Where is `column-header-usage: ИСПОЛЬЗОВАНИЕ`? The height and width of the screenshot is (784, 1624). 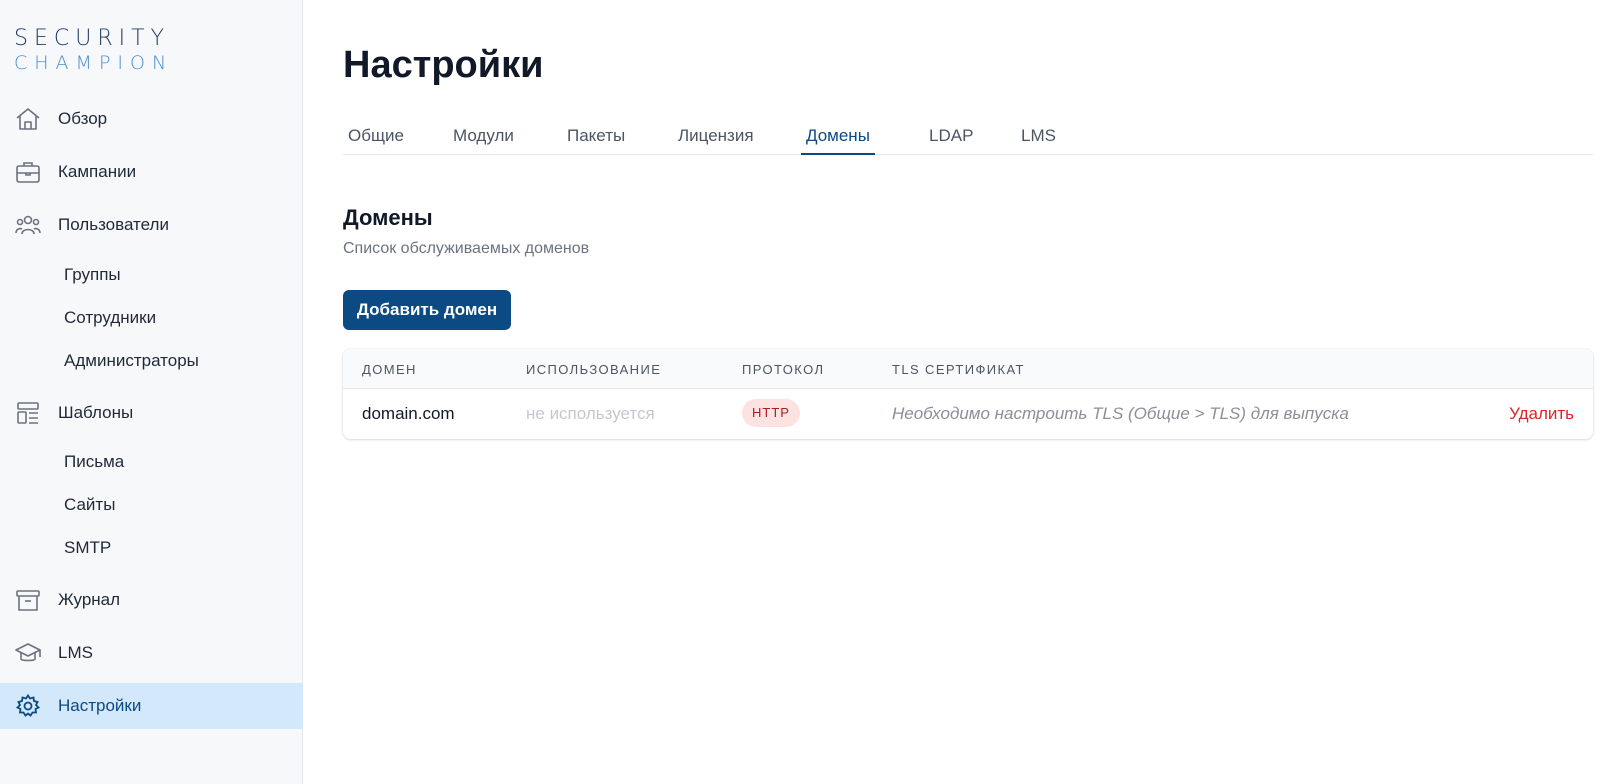 column-header-usage: ИСПОЛЬЗОВАНИЕ is located at coordinates (594, 369).